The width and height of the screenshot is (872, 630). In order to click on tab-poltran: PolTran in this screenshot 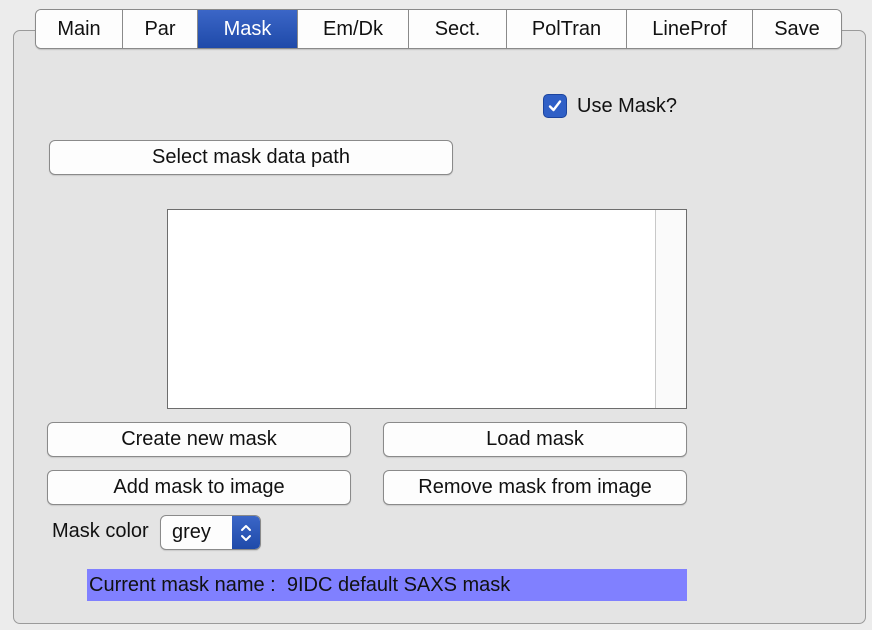, I will do `click(567, 29)`.